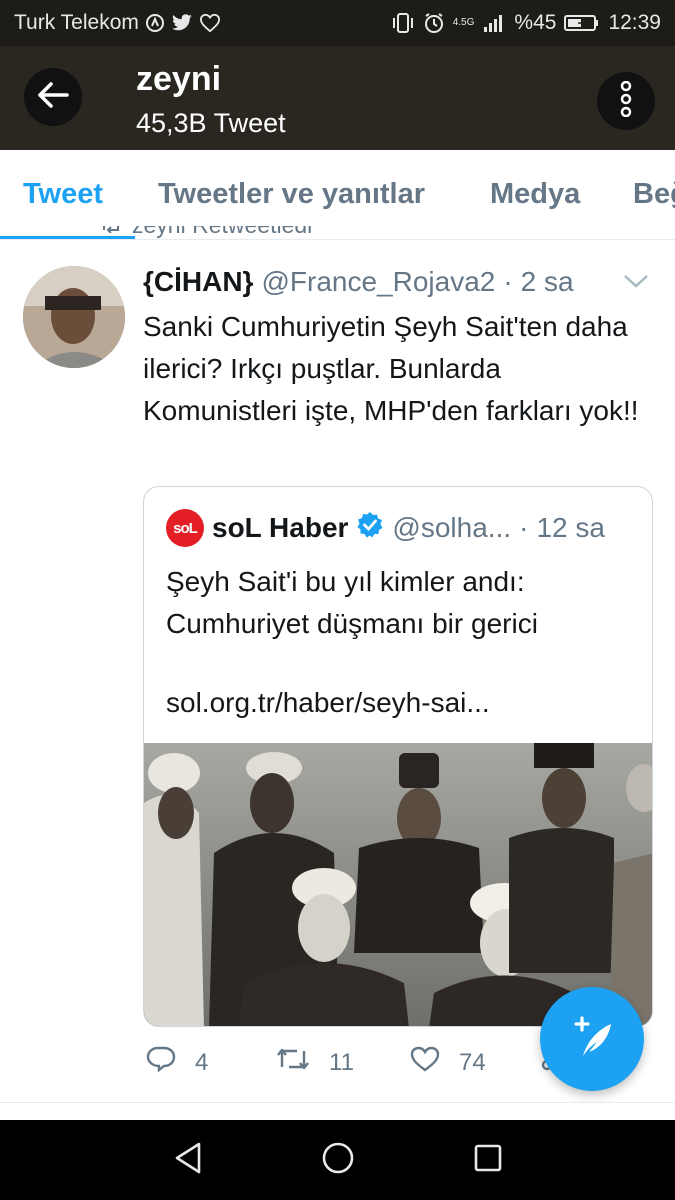 The image size is (675, 1200). I want to click on system-nav-bar, so click(337, 1160).